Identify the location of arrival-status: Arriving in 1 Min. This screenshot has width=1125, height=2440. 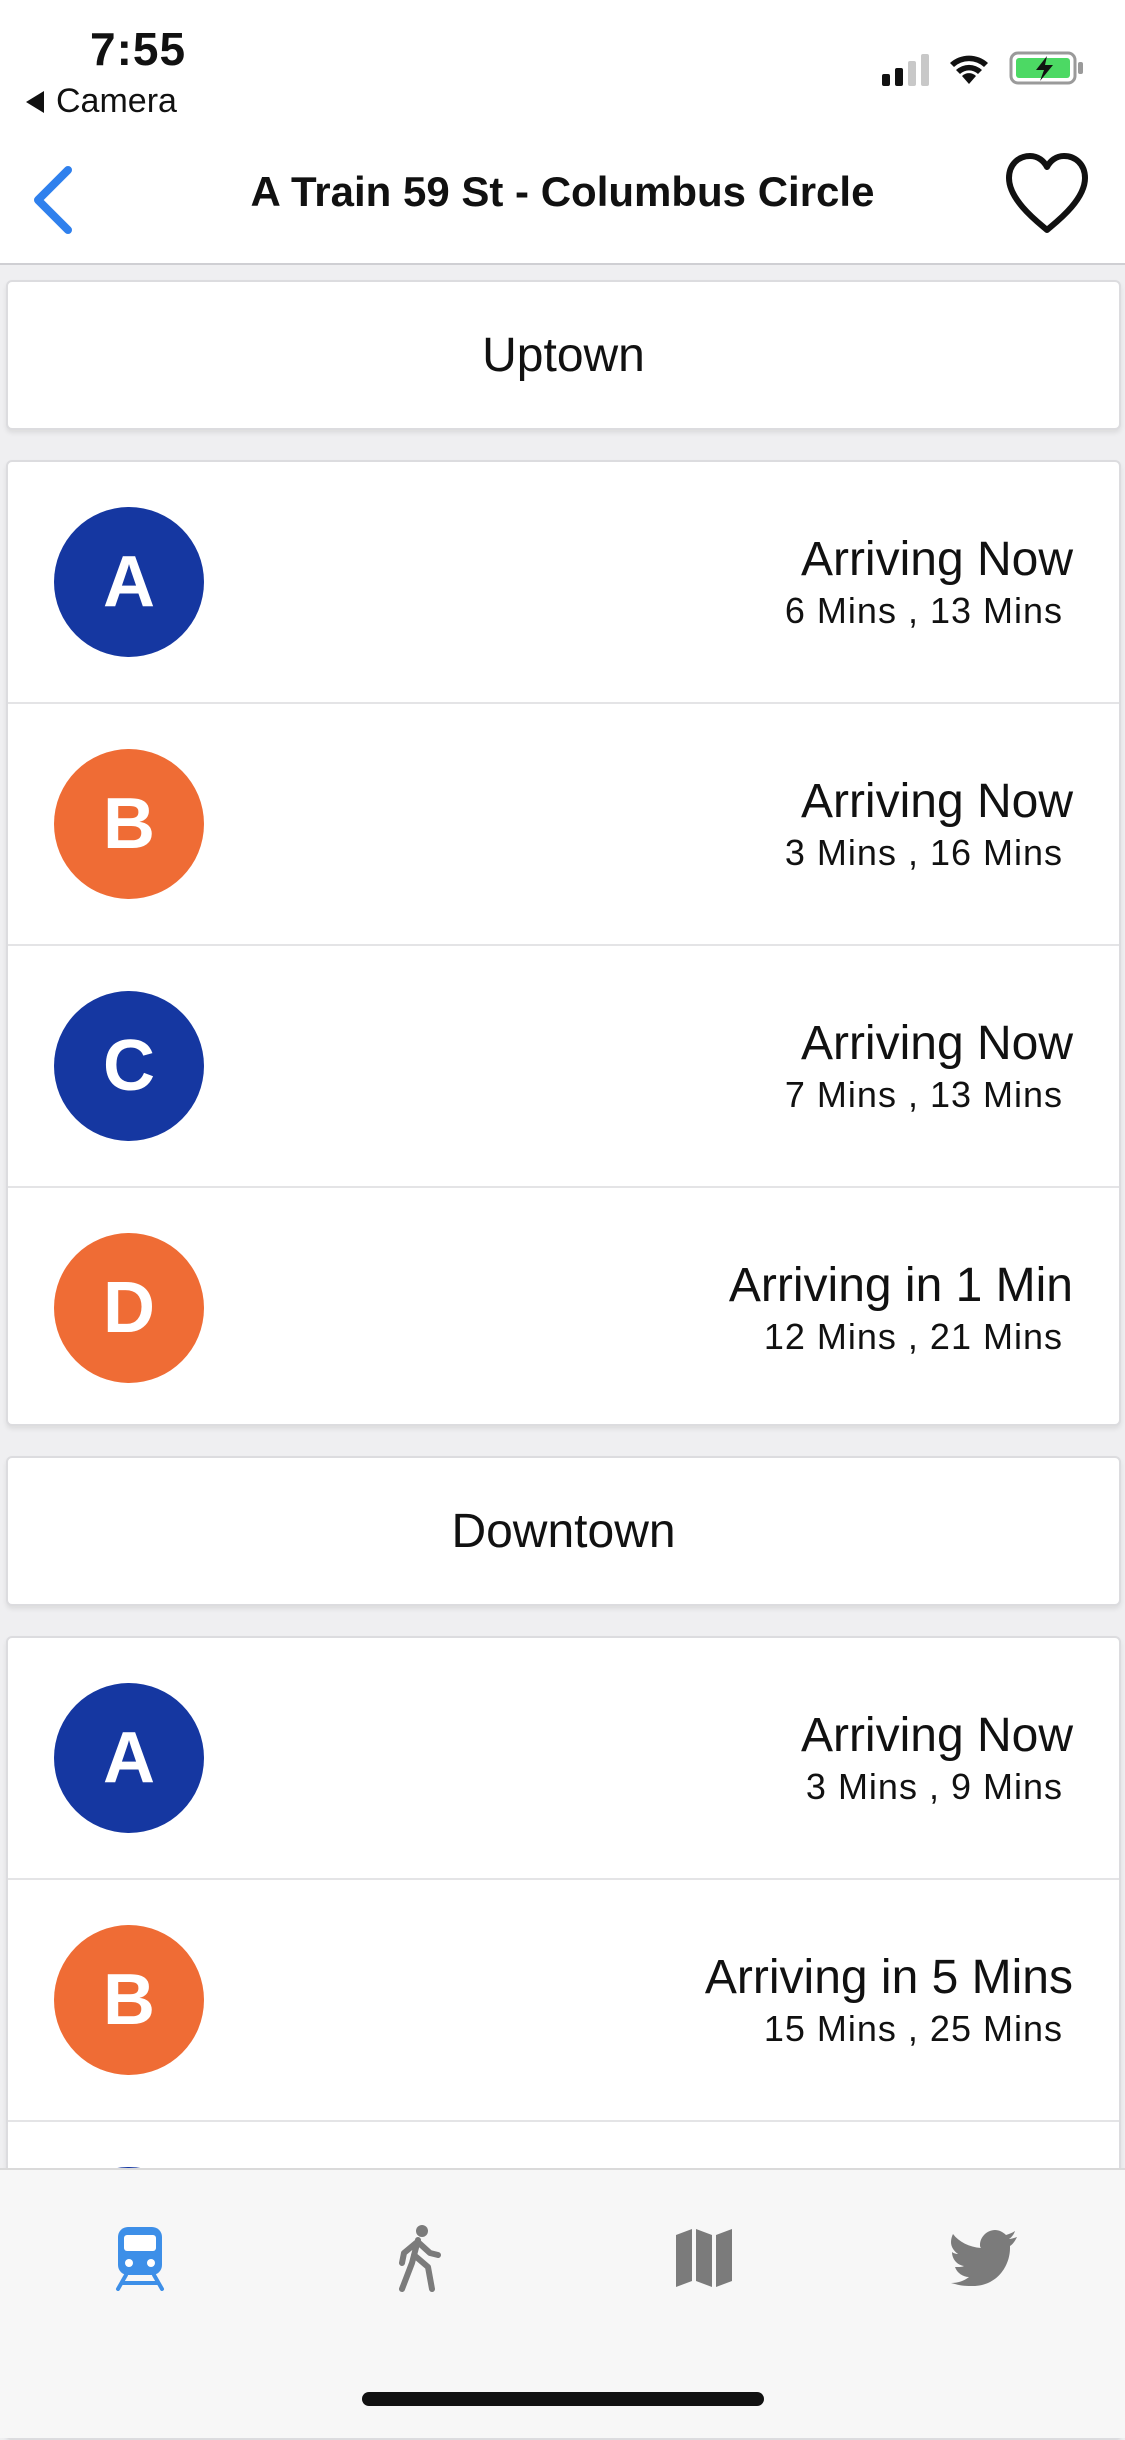
(900, 1285).